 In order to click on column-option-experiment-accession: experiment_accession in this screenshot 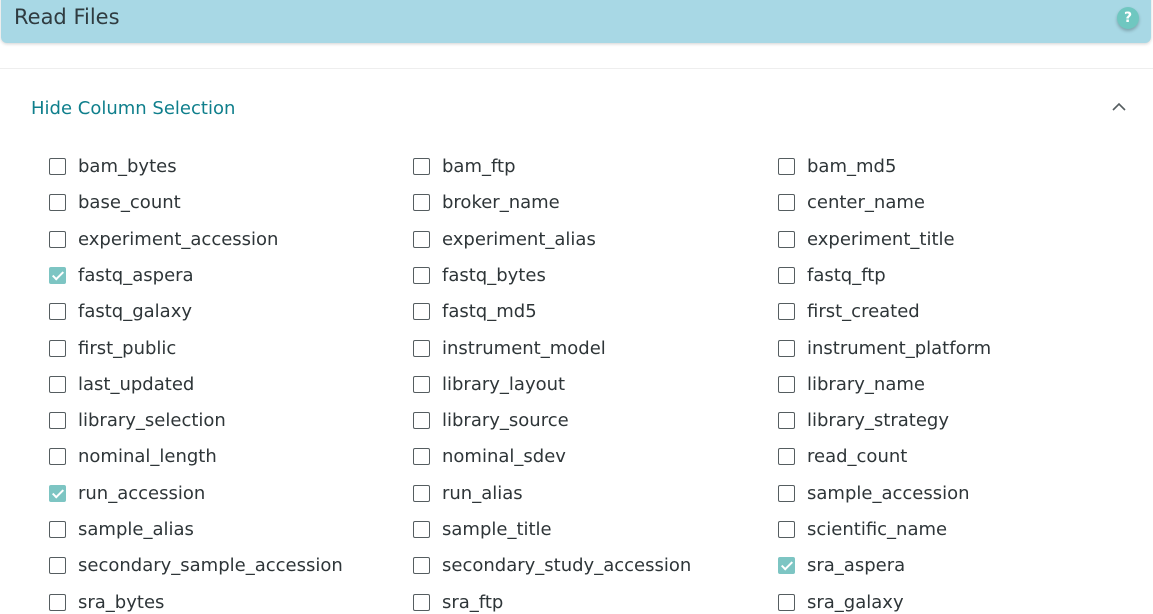, I will do `click(163, 239)`.